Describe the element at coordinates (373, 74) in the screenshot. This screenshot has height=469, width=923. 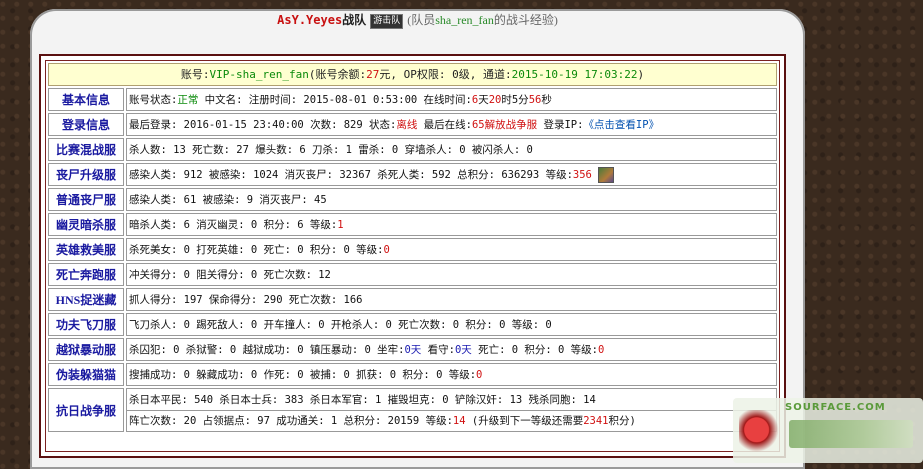
I see `account-balance: 27` at that location.